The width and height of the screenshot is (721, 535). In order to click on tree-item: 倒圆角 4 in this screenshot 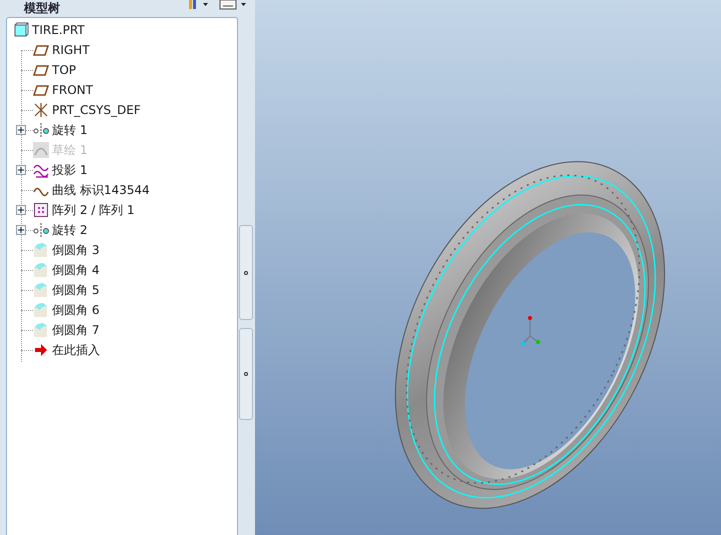, I will do `click(76, 270)`.